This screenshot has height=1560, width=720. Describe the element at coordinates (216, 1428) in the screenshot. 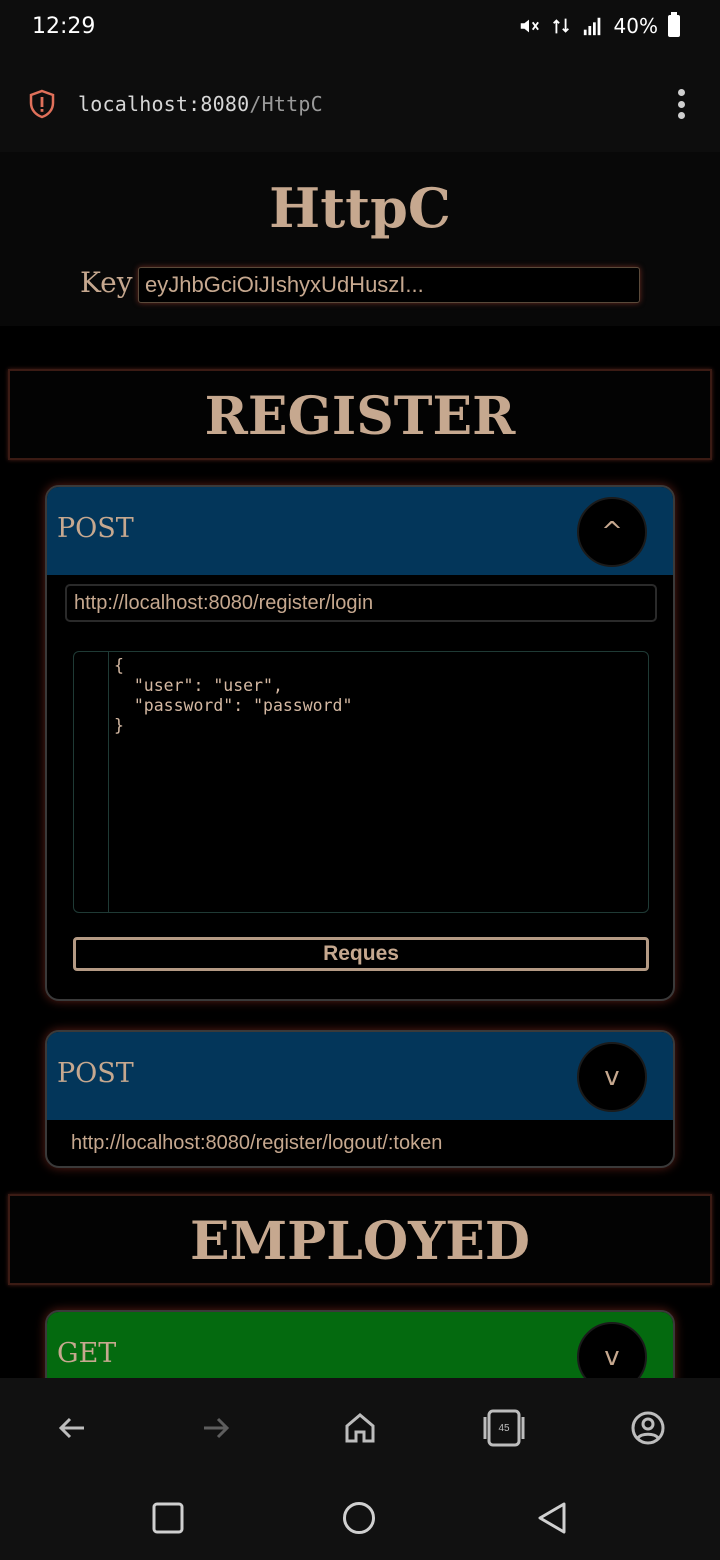

I see `forward-icon` at that location.